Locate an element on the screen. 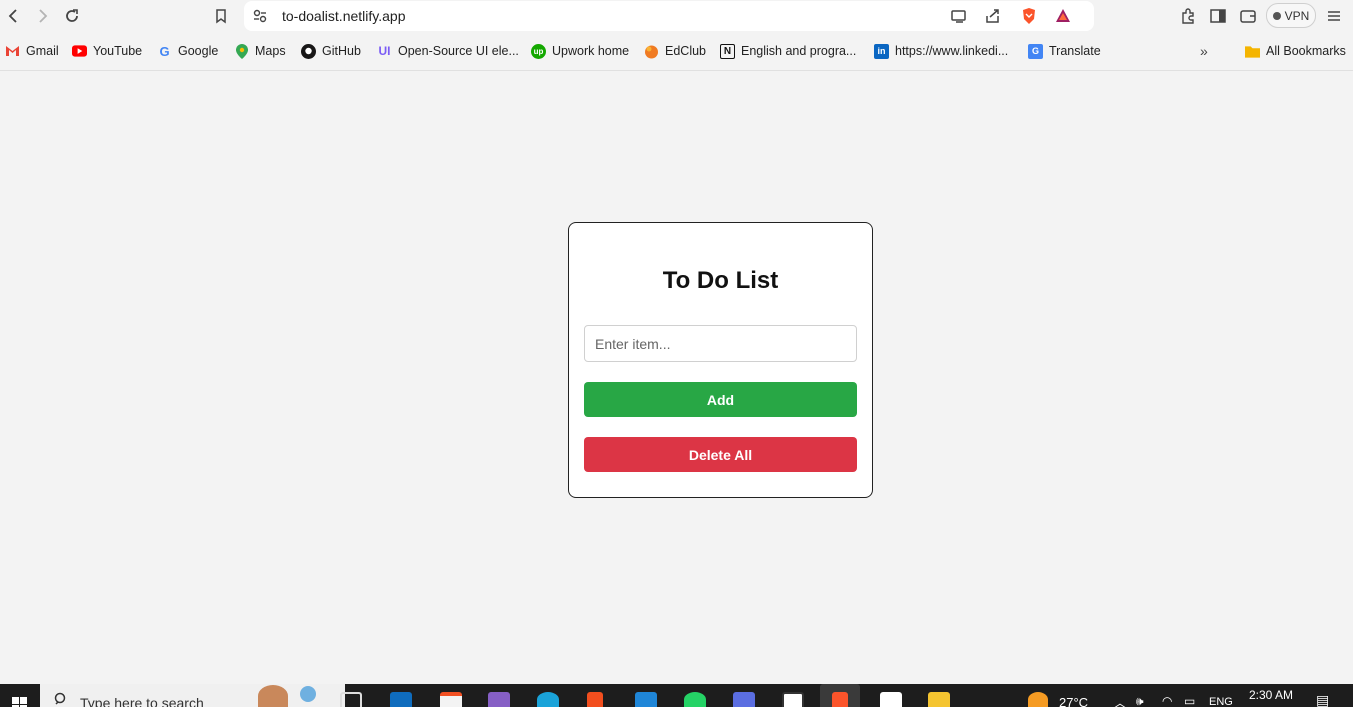  mail-app-icon is located at coordinates (401, 699).